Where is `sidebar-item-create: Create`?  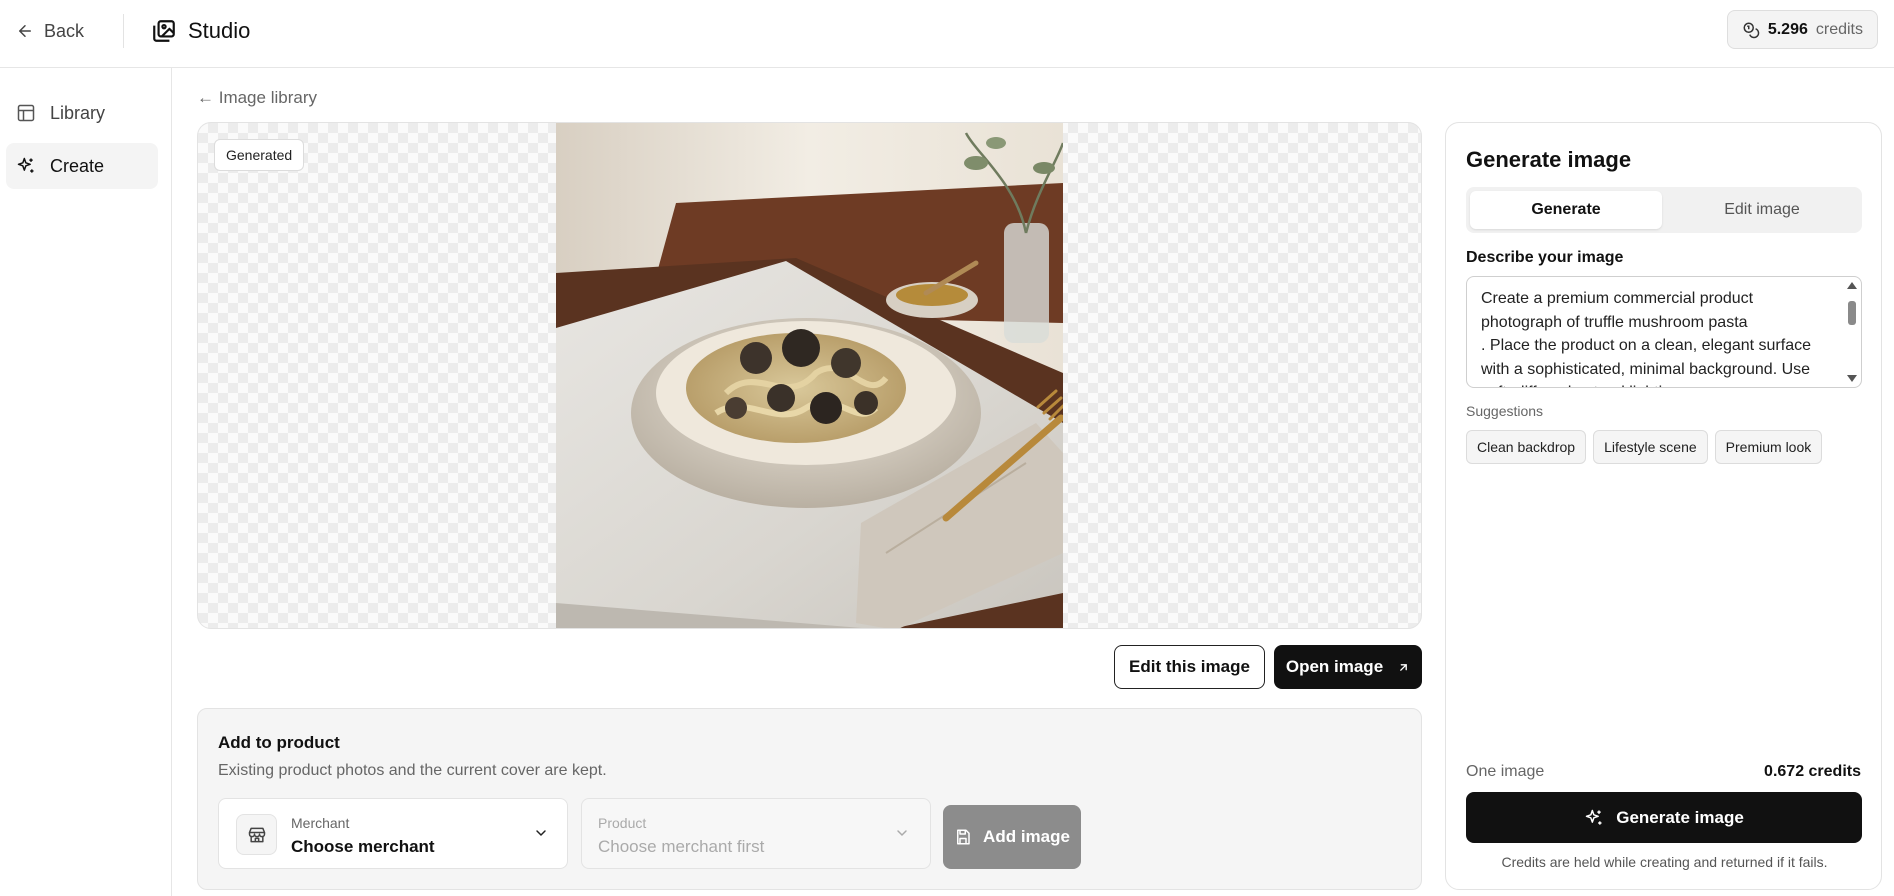 sidebar-item-create: Create is located at coordinates (82, 166).